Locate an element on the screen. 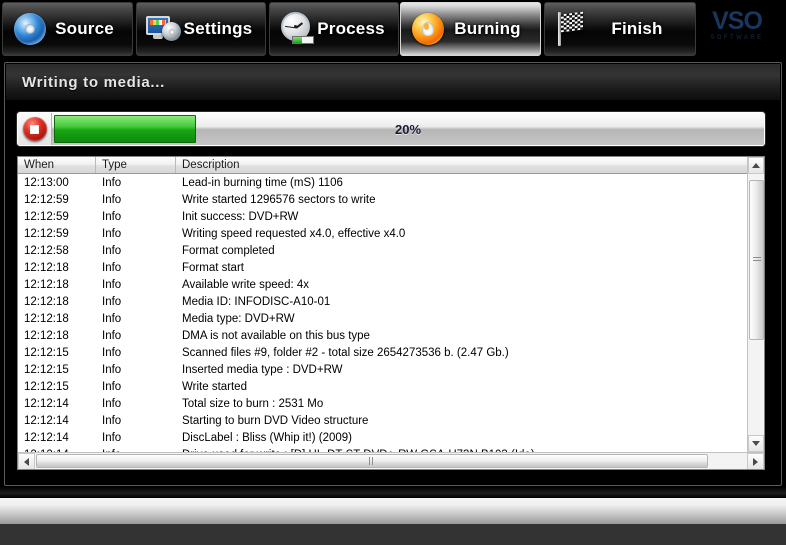 This screenshot has width=786, height=545. cell-description: Available write speed: 4x is located at coordinates (245, 284).